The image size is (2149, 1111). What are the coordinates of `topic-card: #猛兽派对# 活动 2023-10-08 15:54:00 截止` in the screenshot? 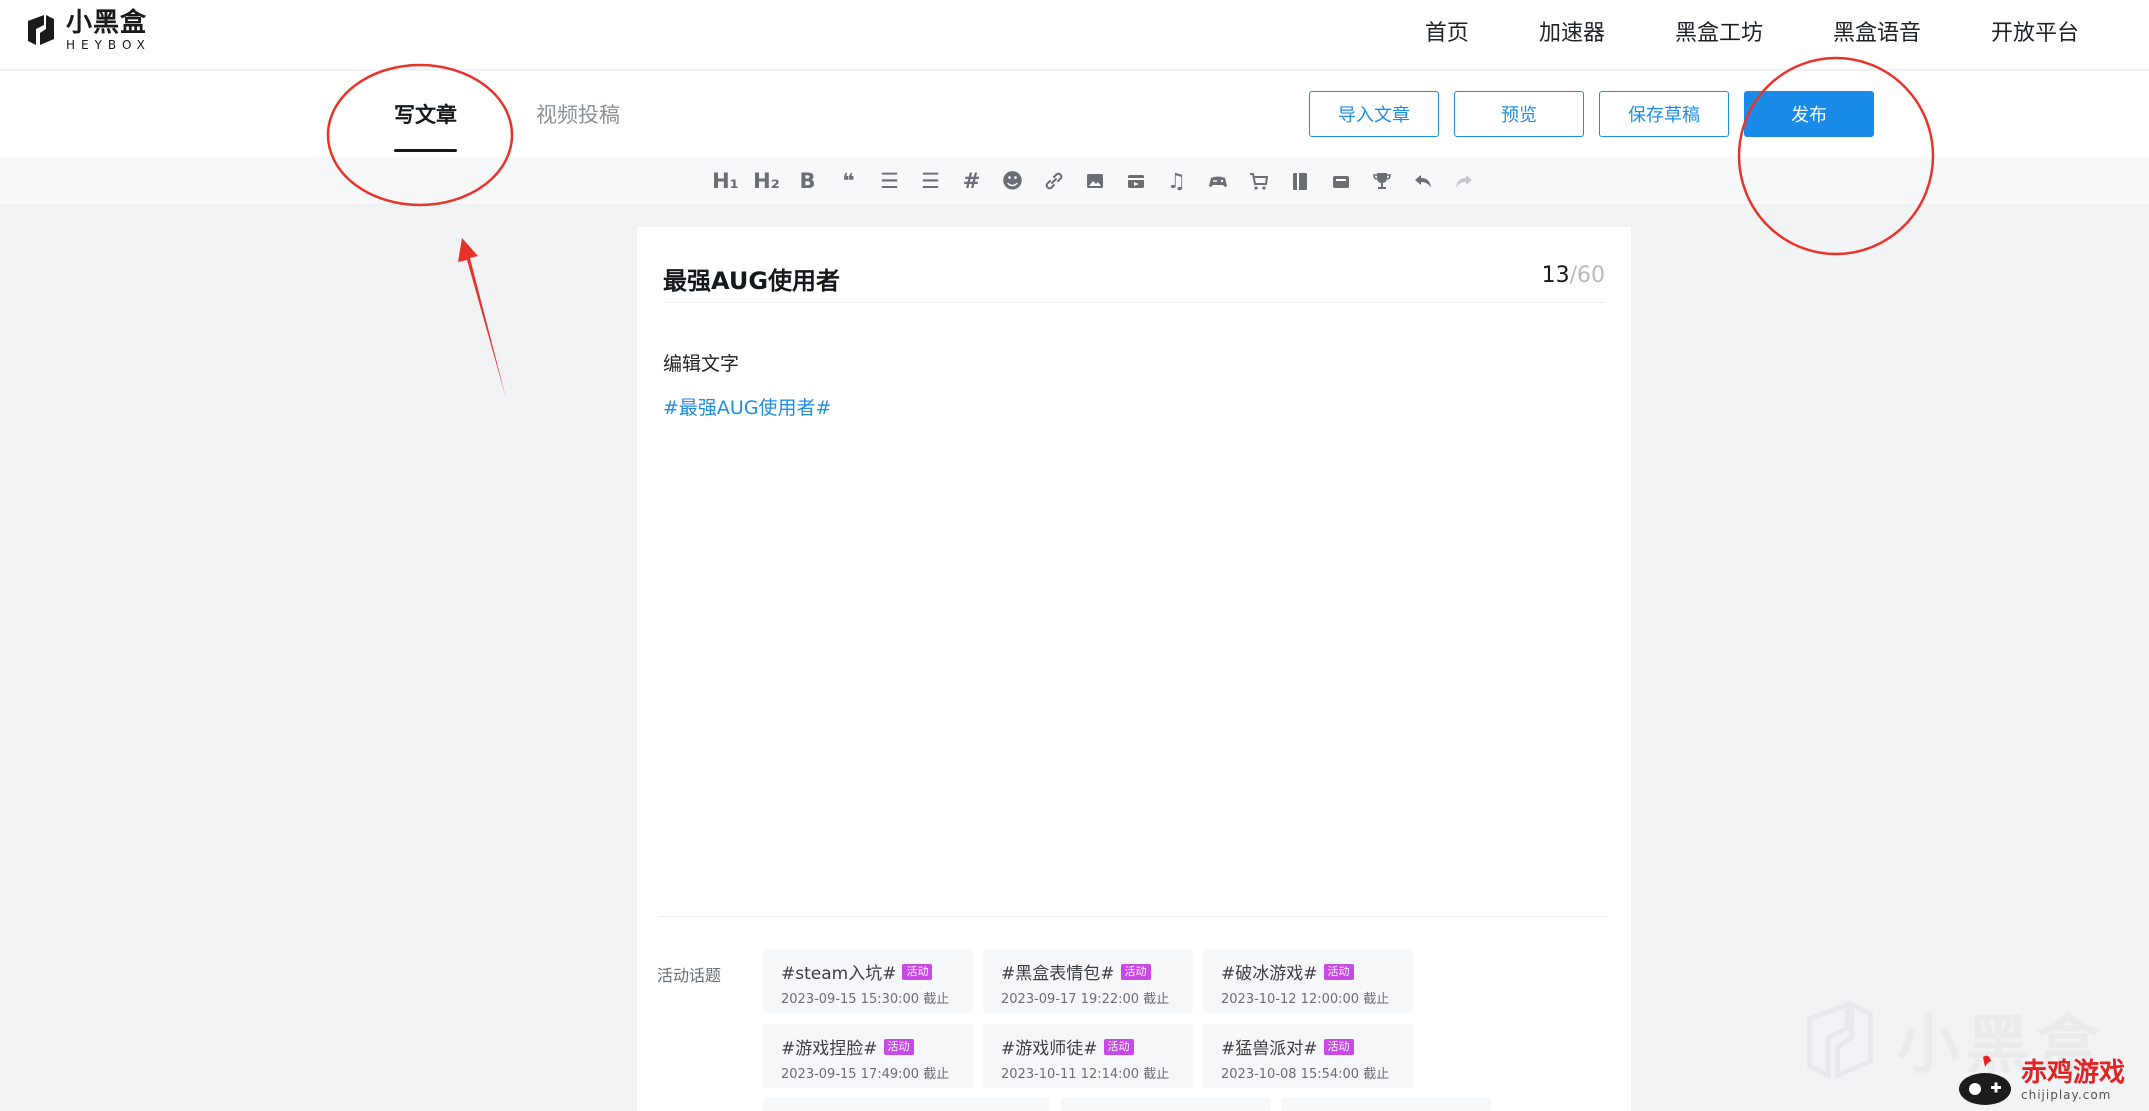 It's located at (1308, 1056).